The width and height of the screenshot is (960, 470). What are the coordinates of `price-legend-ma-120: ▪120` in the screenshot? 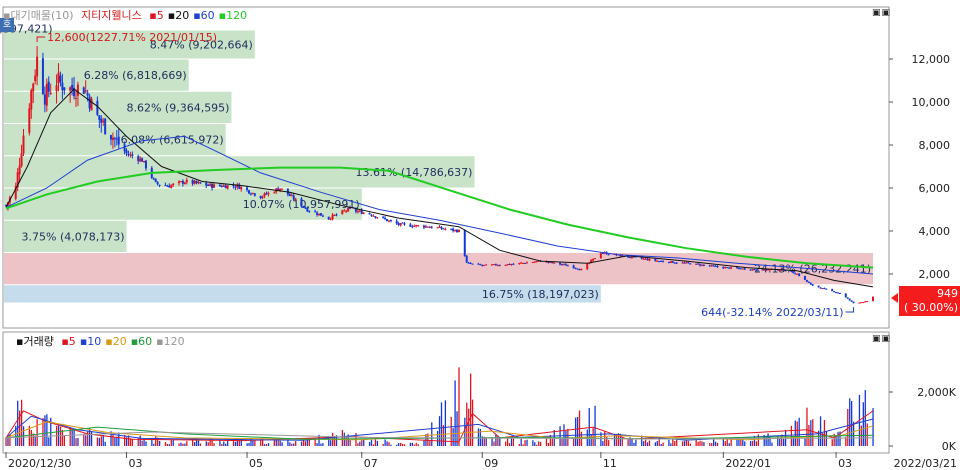 It's located at (233, 15).